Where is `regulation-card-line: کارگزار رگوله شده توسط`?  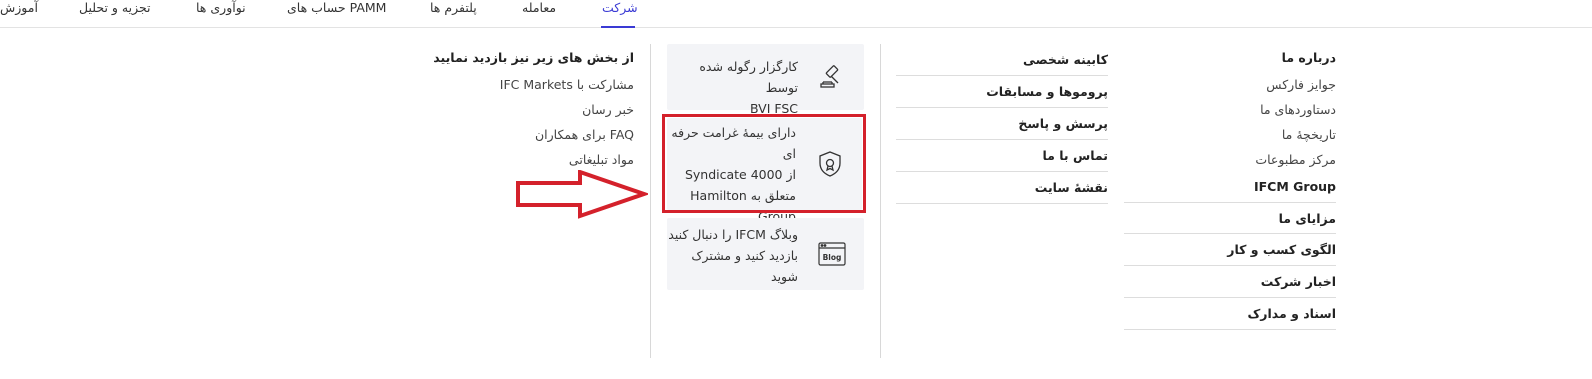 regulation-card-line: کارگزار رگوله شده توسط is located at coordinates (748, 77).